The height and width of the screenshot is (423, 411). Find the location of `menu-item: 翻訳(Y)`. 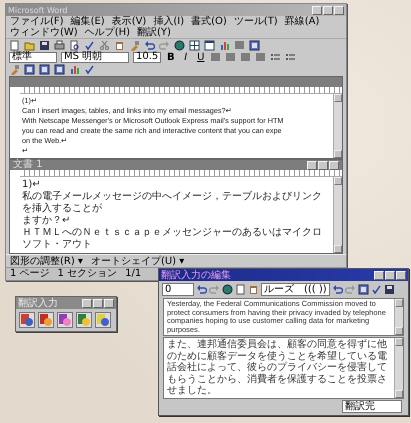

menu-item: 翻訳(Y) is located at coordinates (154, 32).